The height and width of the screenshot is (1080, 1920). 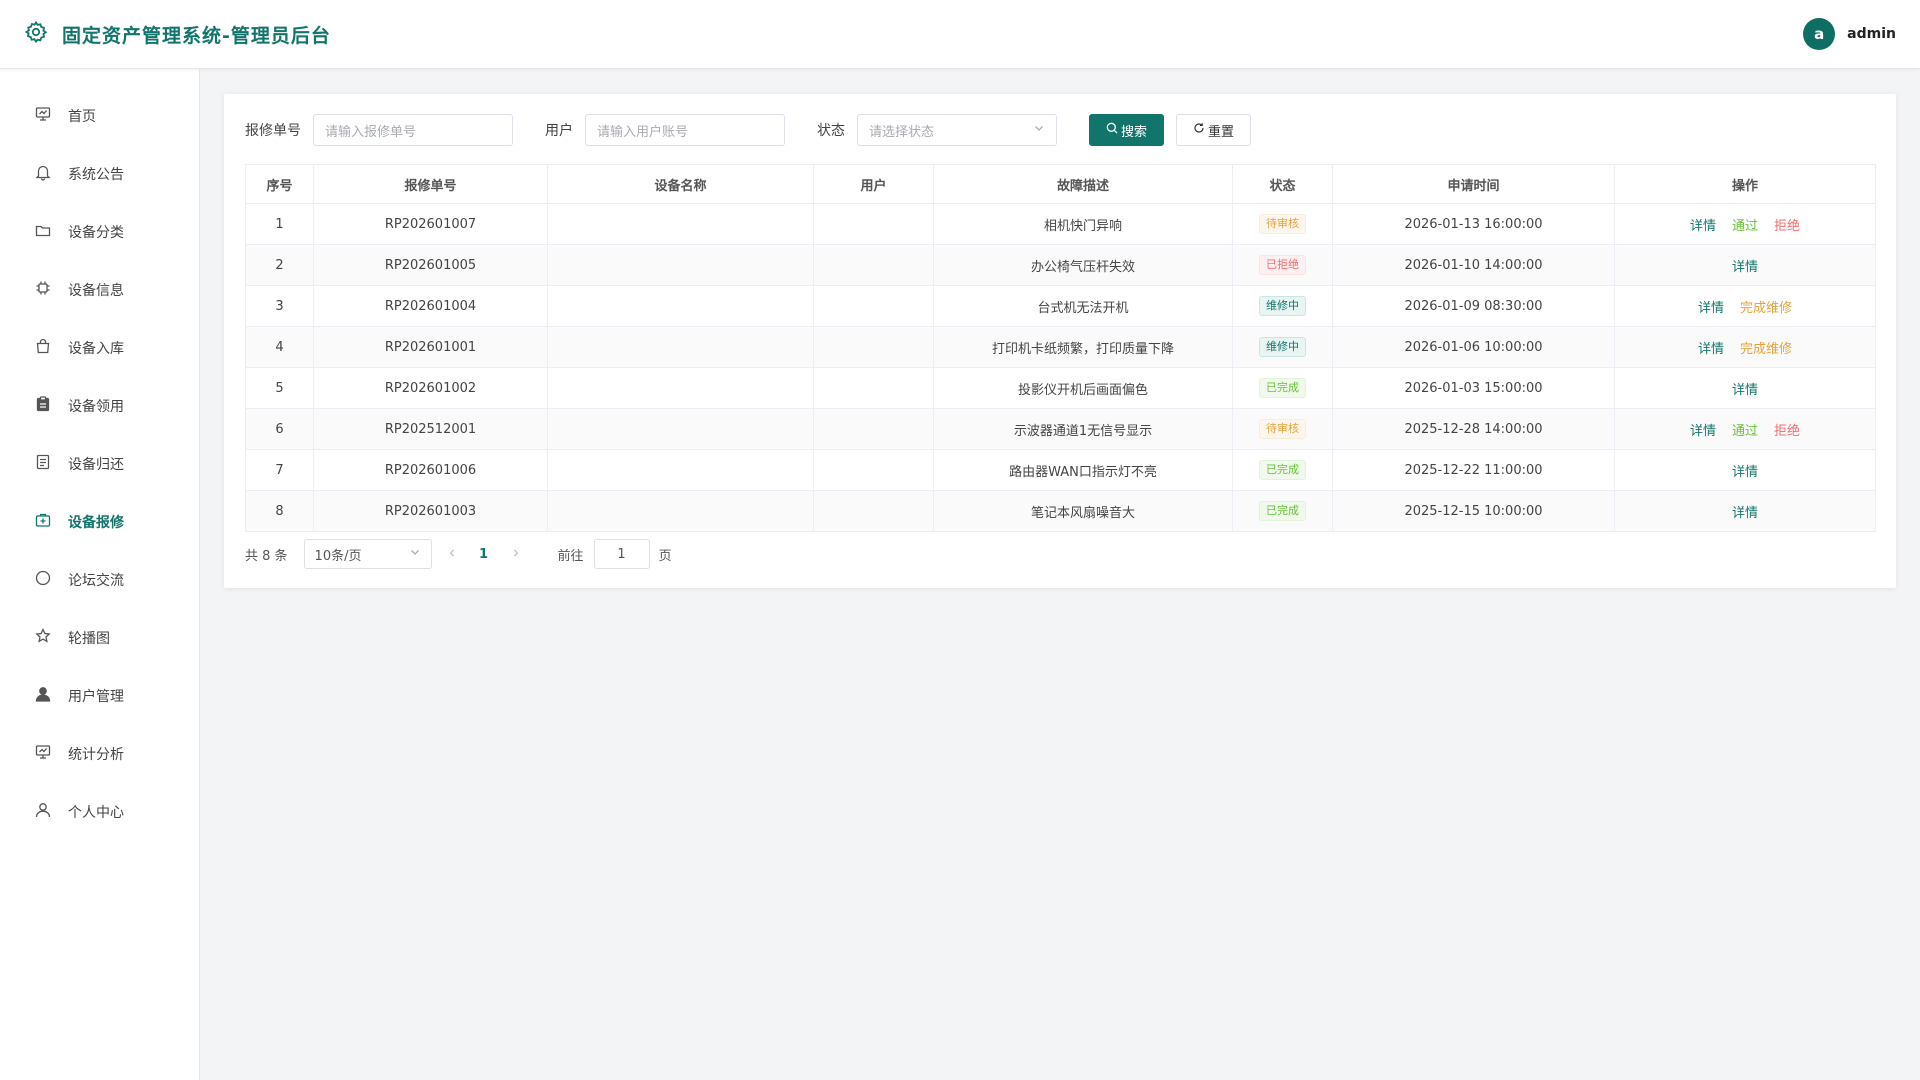 What do you see at coordinates (273, 131) in the screenshot?
I see `repair-no-label: 报修单号` at bounding box center [273, 131].